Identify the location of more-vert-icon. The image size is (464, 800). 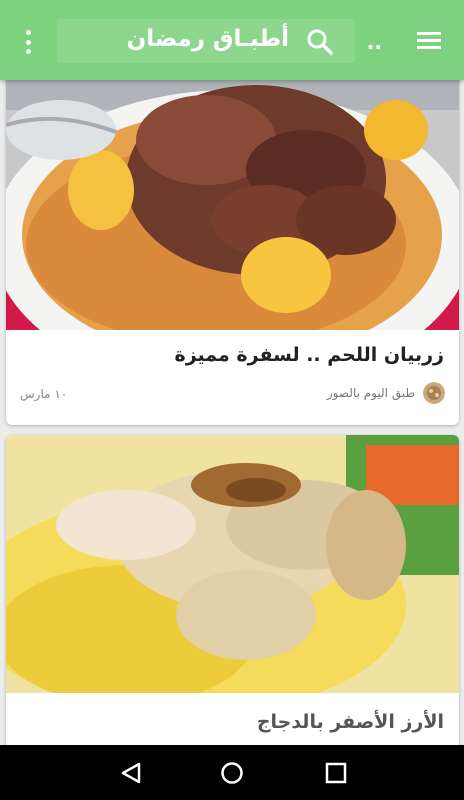
(28, 42).